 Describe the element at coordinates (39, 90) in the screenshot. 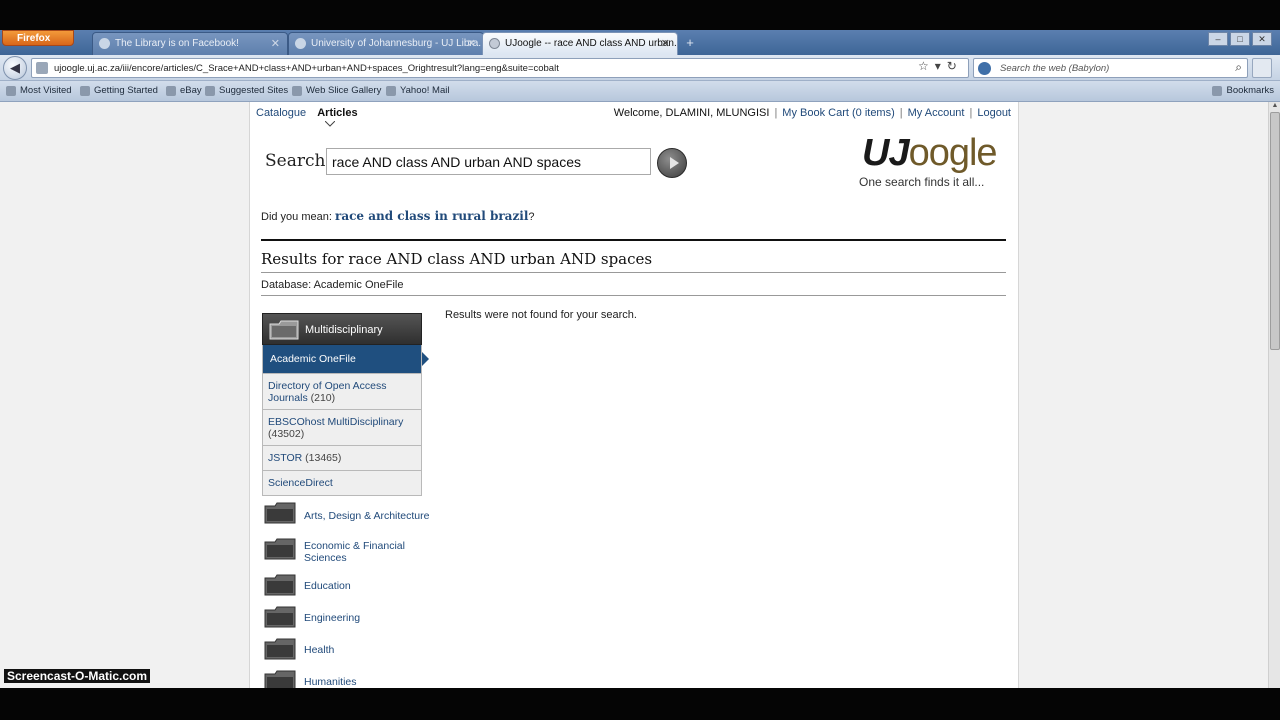

I see `bookmark-most-visited: Most Visited` at that location.